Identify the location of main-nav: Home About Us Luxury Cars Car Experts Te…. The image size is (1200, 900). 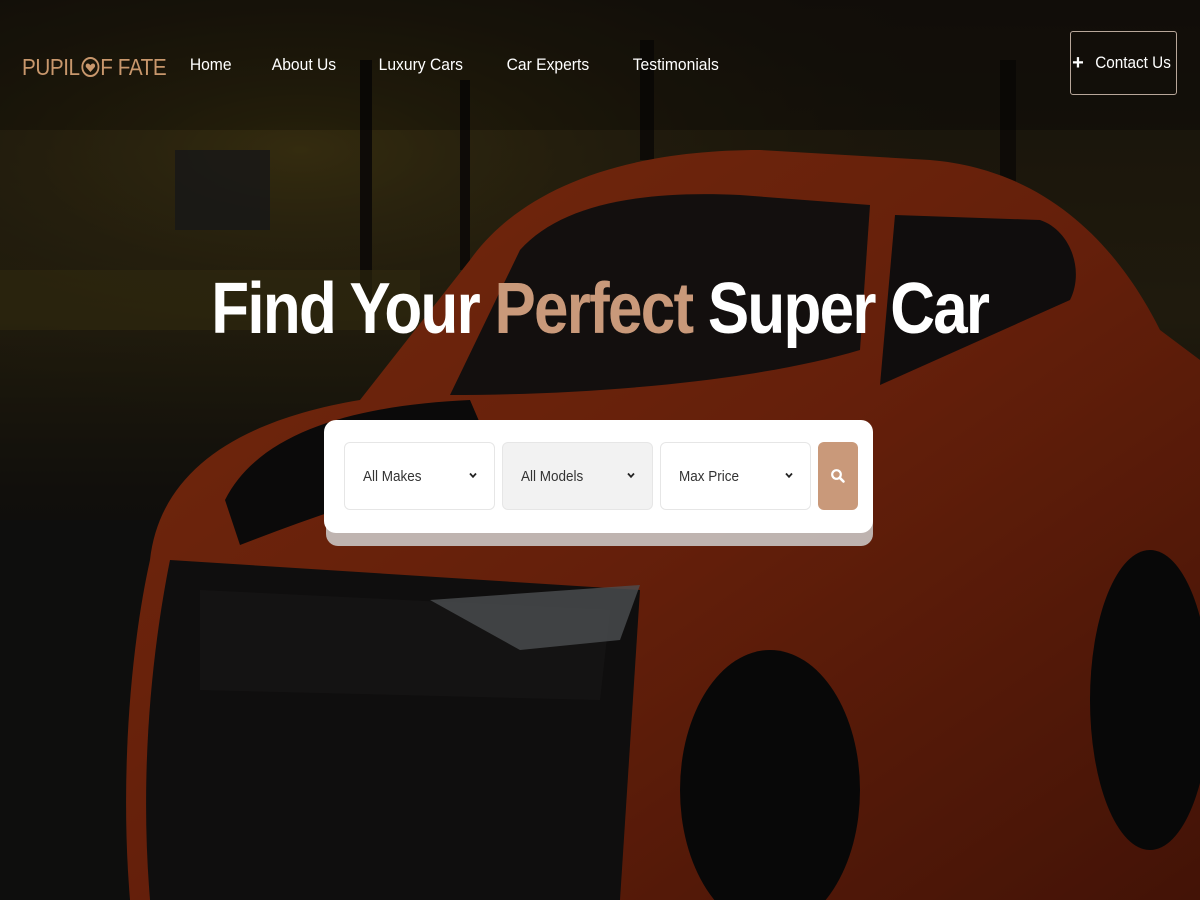
(455, 65).